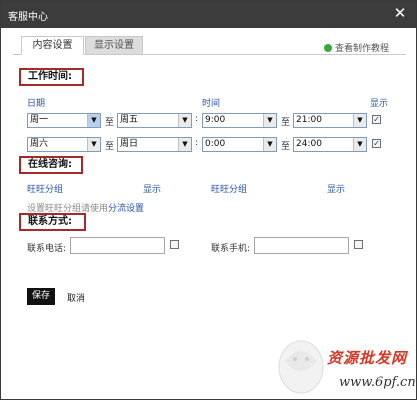 This screenshot has width=417, height=400. What do you see at coordinates (336, 190) in the screenshot?
I see `col-header-show-2: 显示` at bounding box center [336, 190].